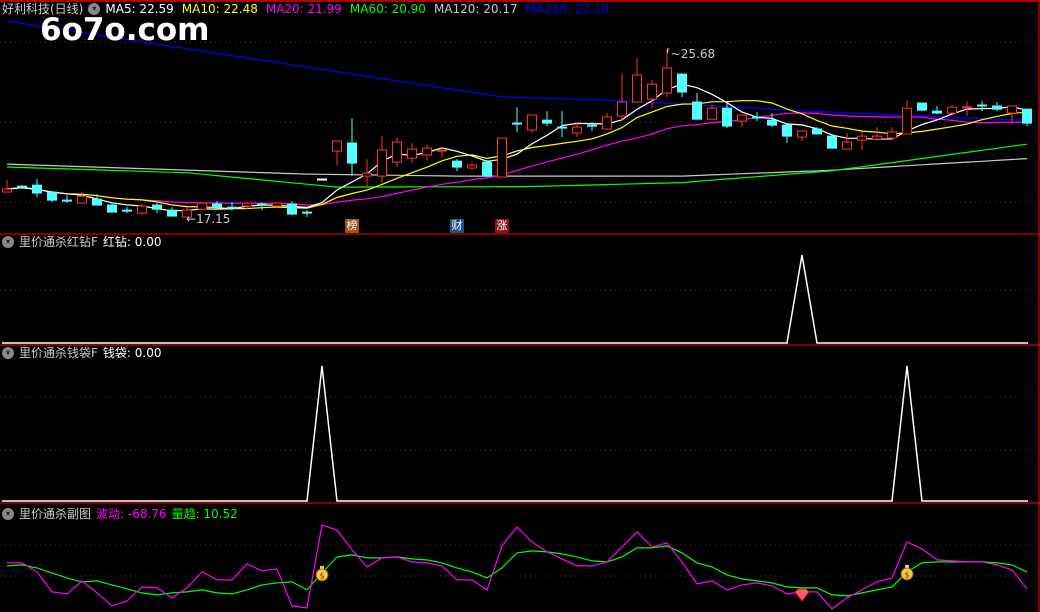  What do you see at coordinates (132, 242) in the screenshot?
I see `hongzuan-value: 红钻: 0.00` at bounding box center [132, 242].